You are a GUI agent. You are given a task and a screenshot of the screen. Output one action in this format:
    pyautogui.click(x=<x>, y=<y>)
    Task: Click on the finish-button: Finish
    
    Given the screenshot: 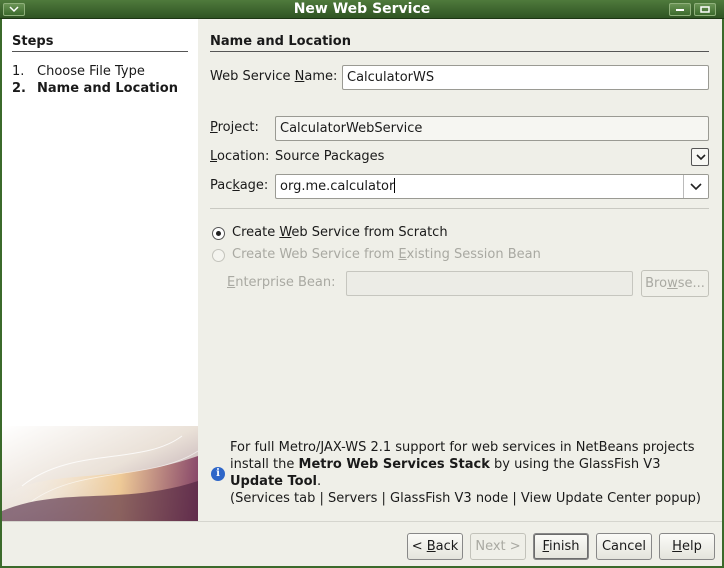 What is the action you would take?
    pyautogui.click(x=561, y=546)
    